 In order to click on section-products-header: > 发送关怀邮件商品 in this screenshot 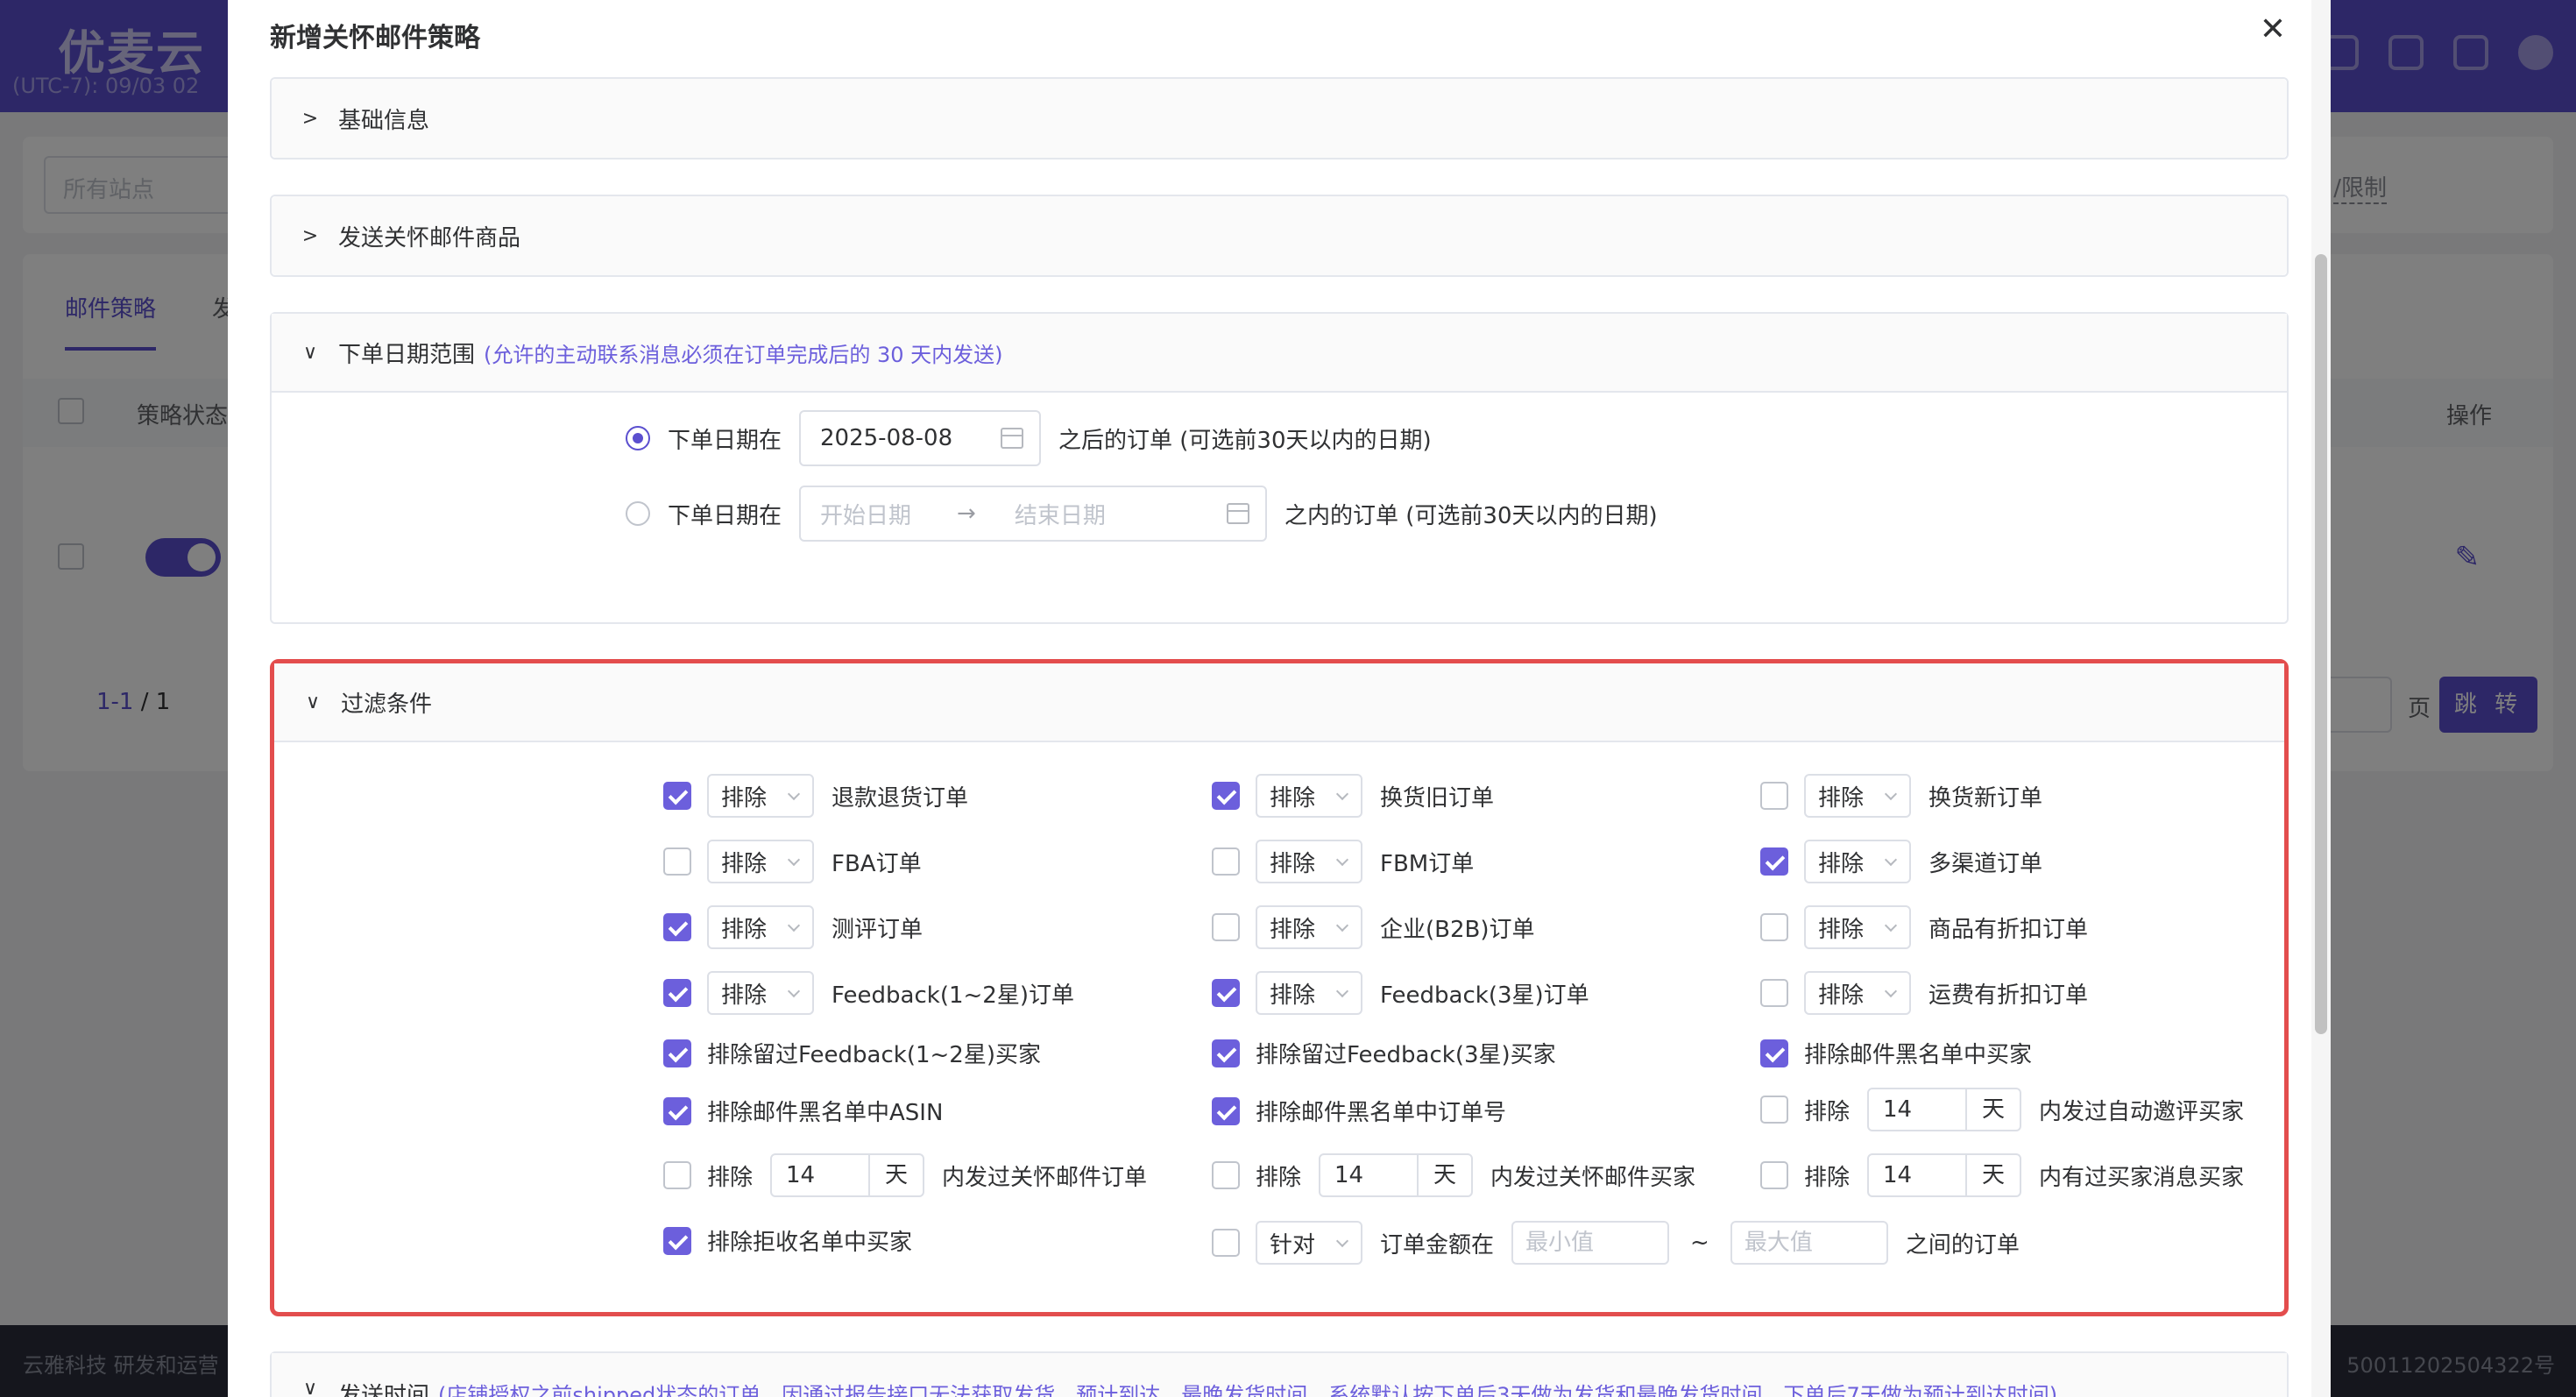, I will do `click(1279, 235)`.